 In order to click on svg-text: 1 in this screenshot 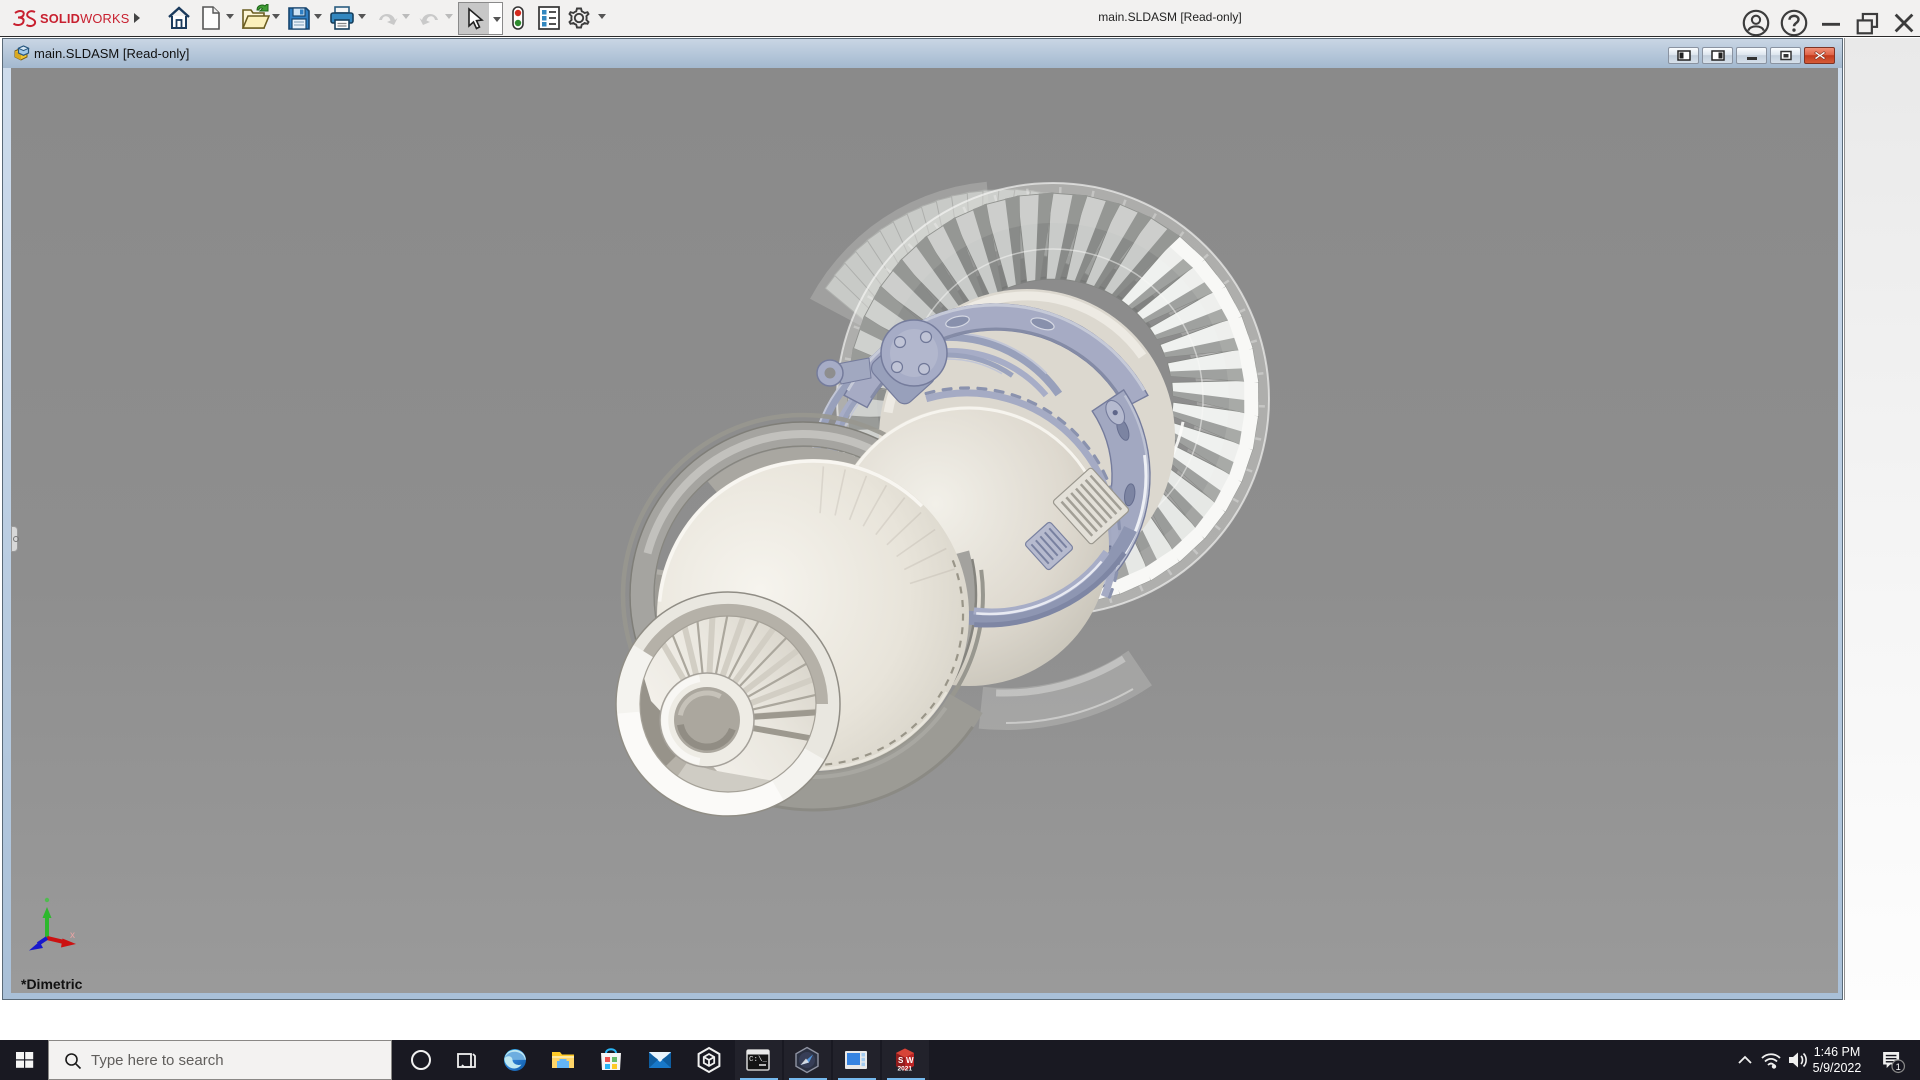, I will do `click(1898, 1067)`.